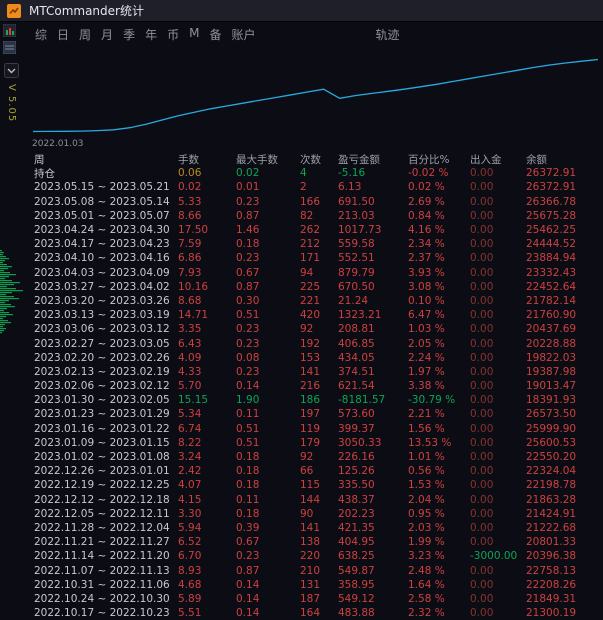 The image size is (603, 620). Describe the element at coordinates (9, 30) in the screenshot. I see `mini-chart-icon` at that location.